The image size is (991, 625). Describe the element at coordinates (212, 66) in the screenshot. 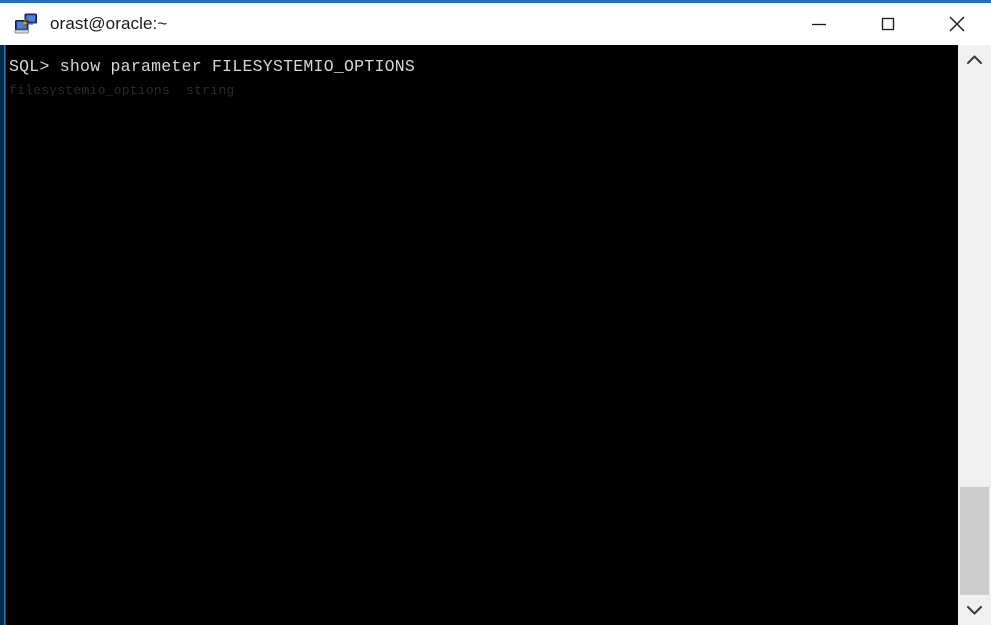

I see `terminal-line: SQL> show parameter FILESYSTEMIO_OPTIONS` at that location.